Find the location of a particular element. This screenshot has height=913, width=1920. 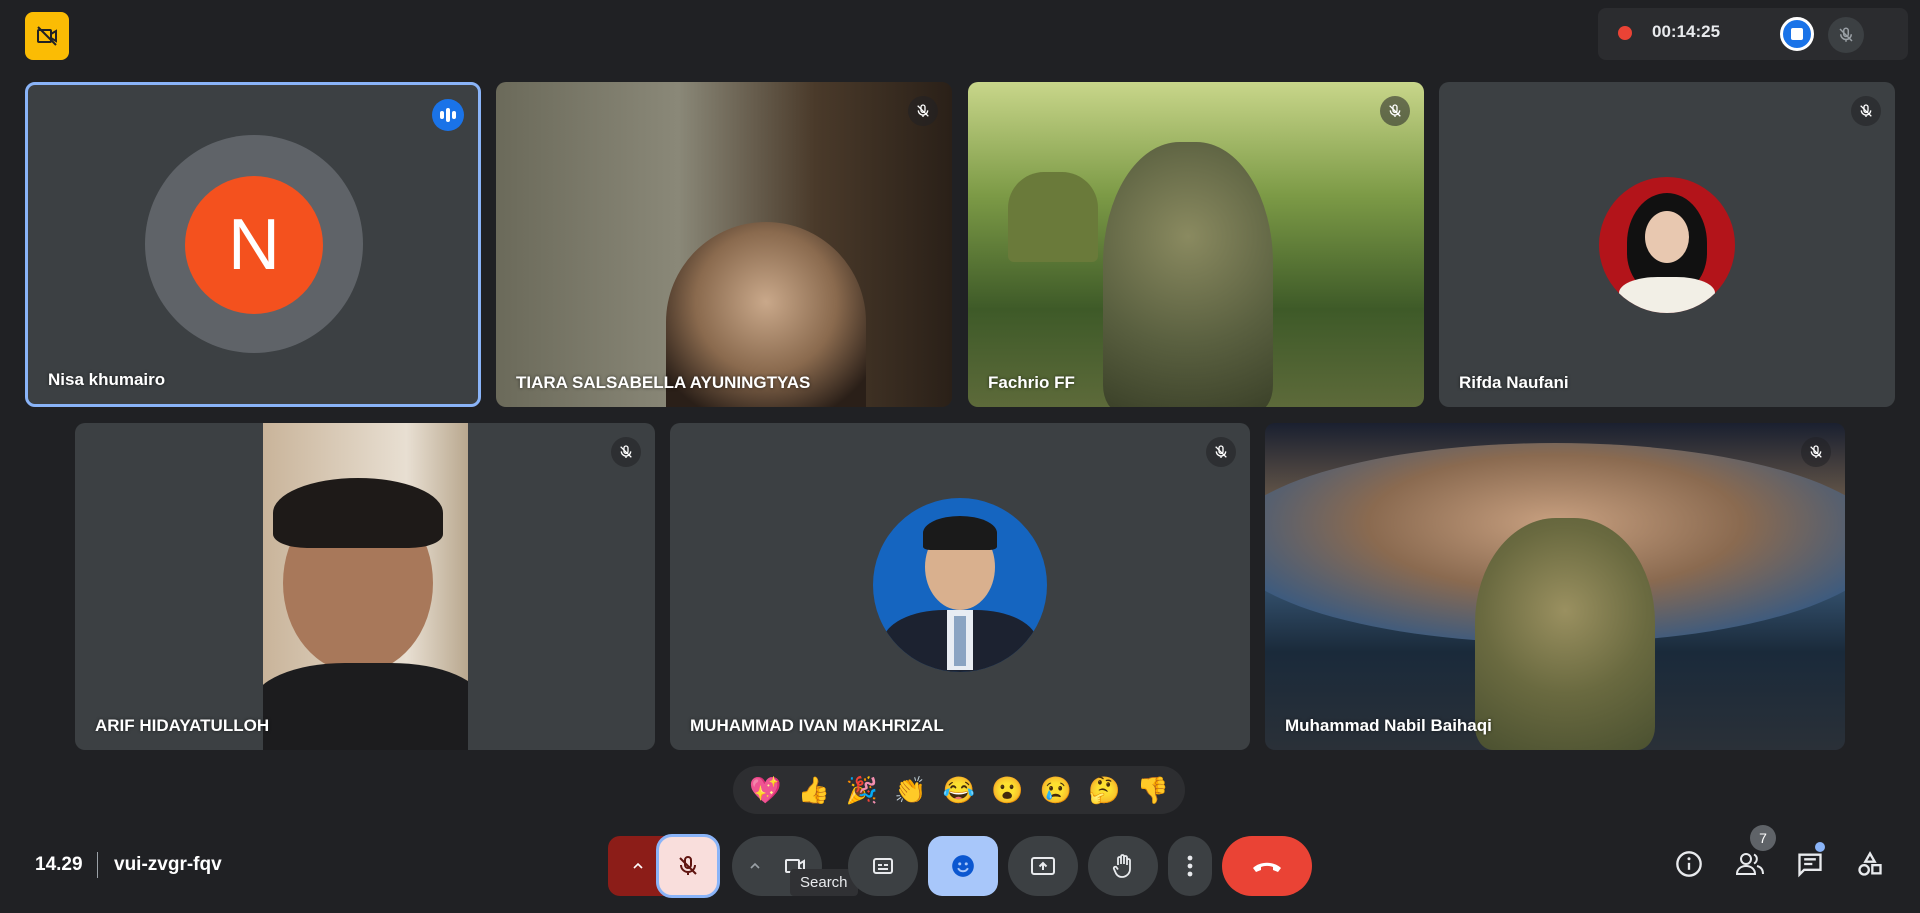

avatar: N is located at coordinates (254, 245).